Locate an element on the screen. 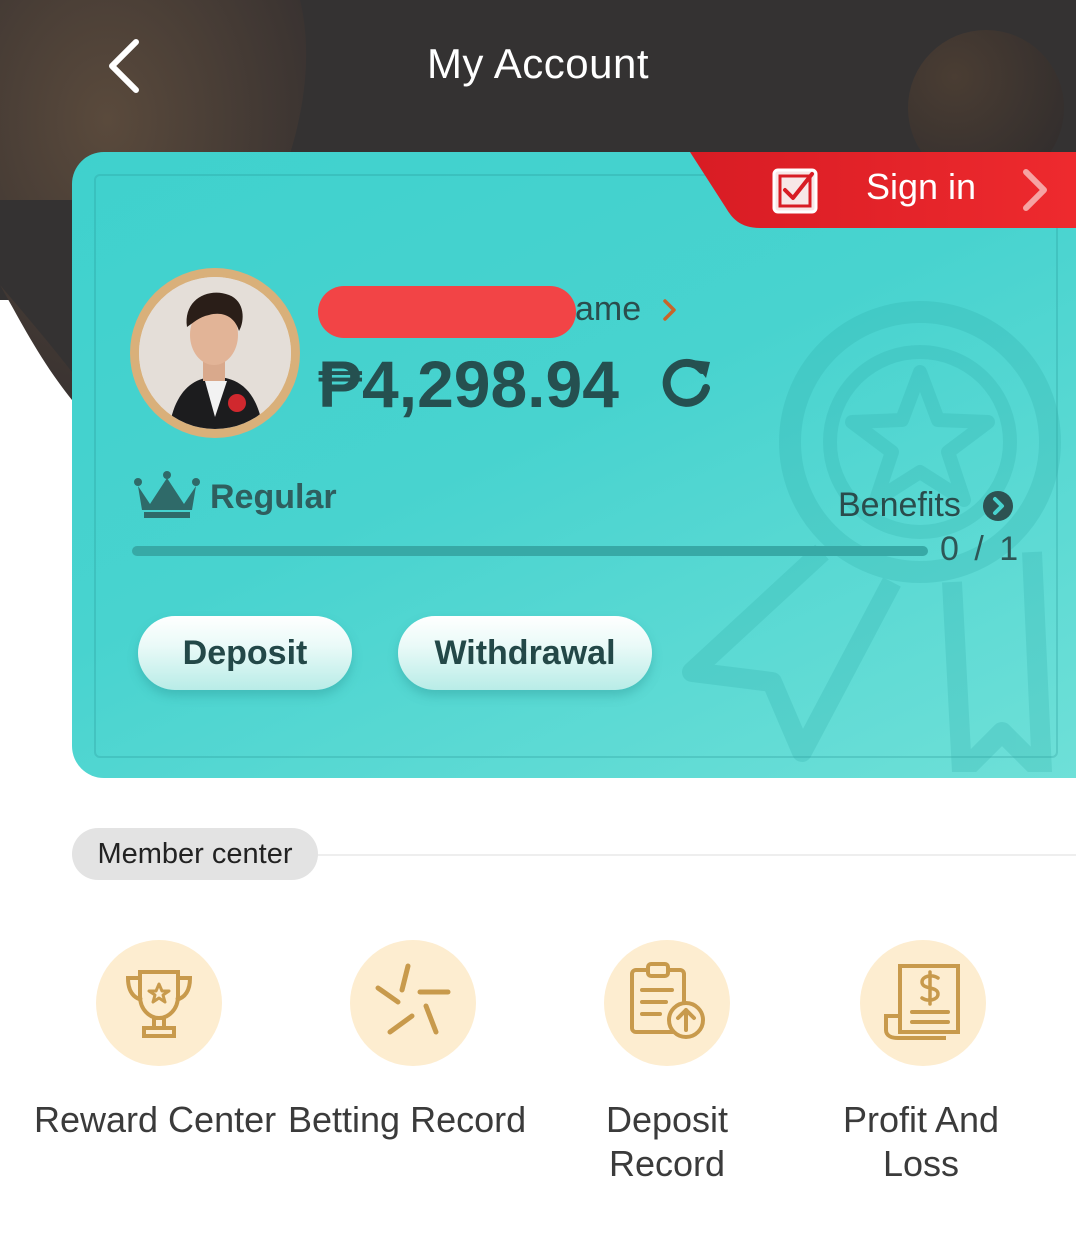  deposit-button: Deposit is located at coordinates (245, 653).